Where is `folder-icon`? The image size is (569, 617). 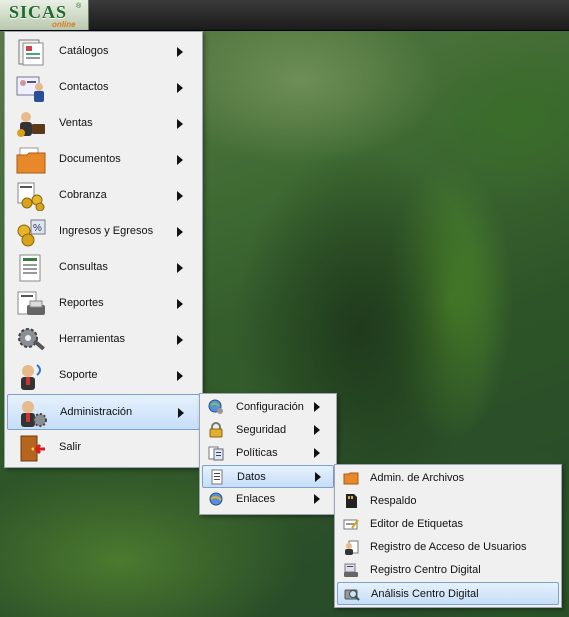
folder-icon is located at coordinates (351, 478).